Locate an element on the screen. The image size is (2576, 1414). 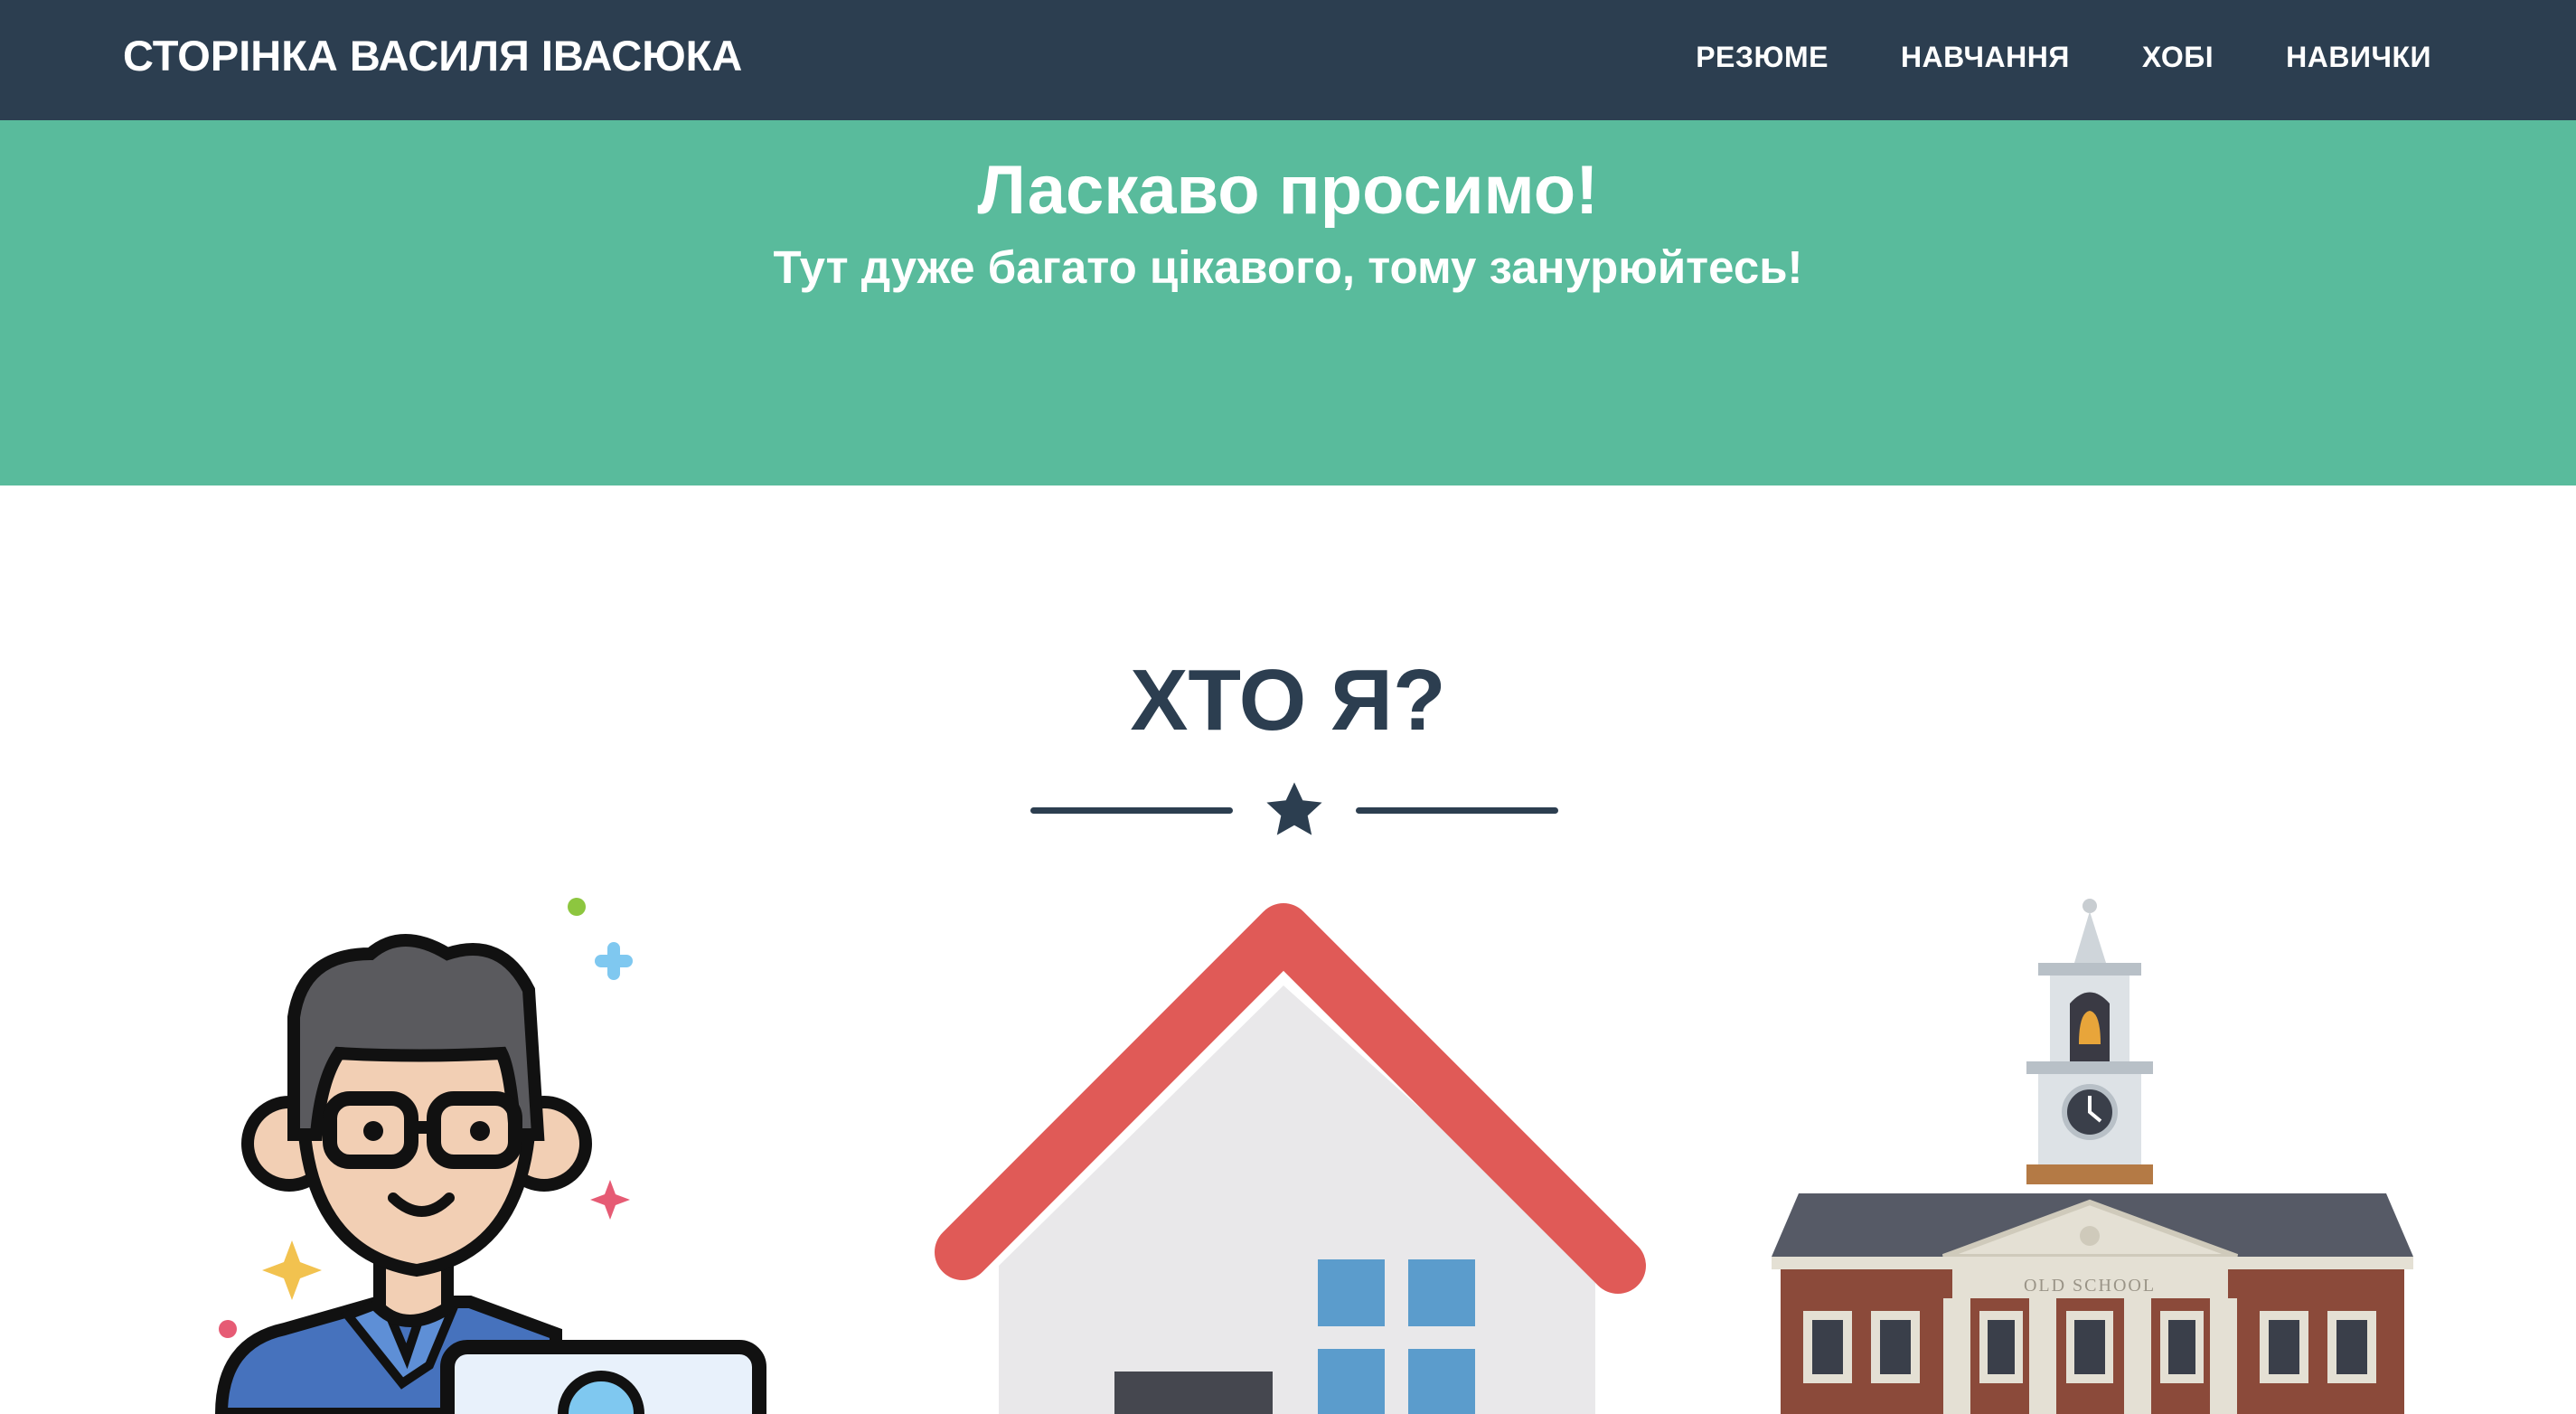
nav-link-skills: НАВИЧКИ is located at coordinates (2359, 57).